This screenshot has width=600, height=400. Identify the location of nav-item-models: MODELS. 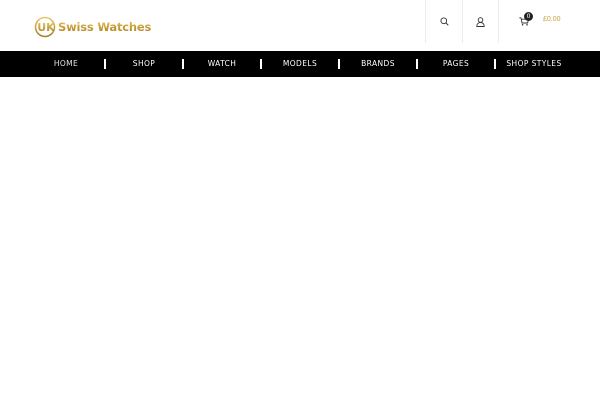
(300, 64).